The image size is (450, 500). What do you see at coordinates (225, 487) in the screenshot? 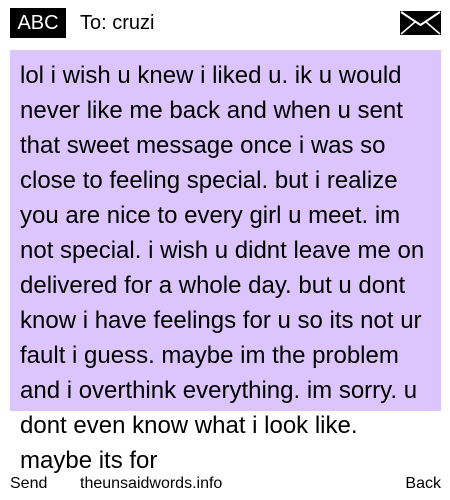
I see `softkey-bar: Send theunsaidwords.info Back` at bounding box center [225, 487].